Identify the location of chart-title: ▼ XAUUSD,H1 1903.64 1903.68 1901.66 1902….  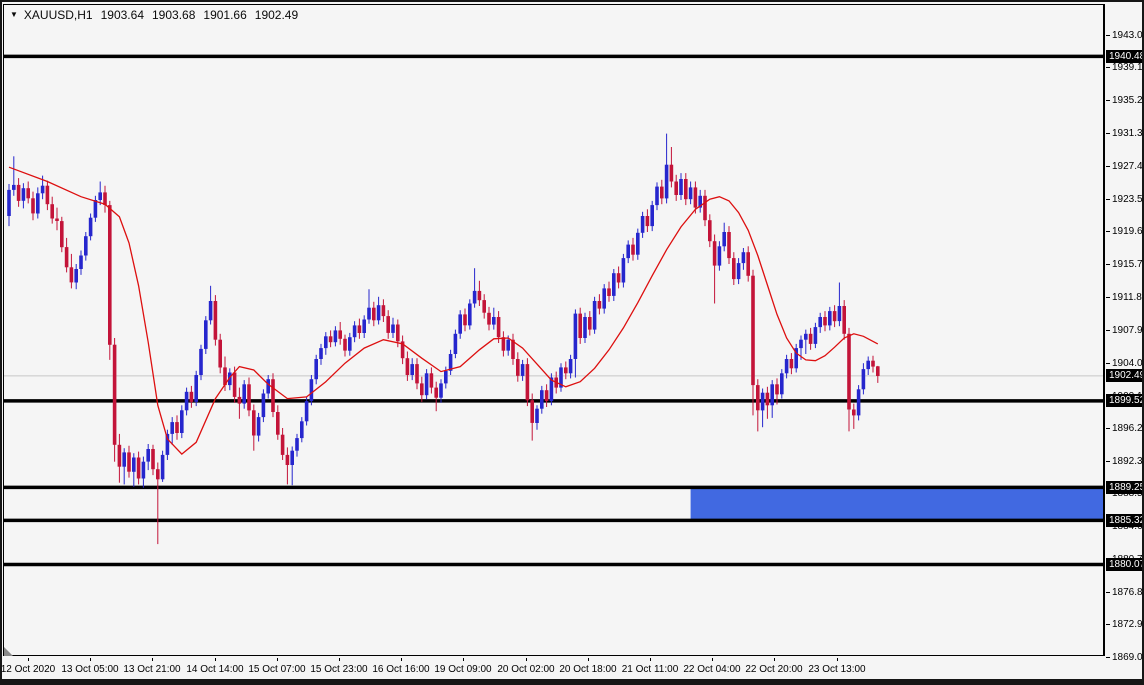
(154, 15).